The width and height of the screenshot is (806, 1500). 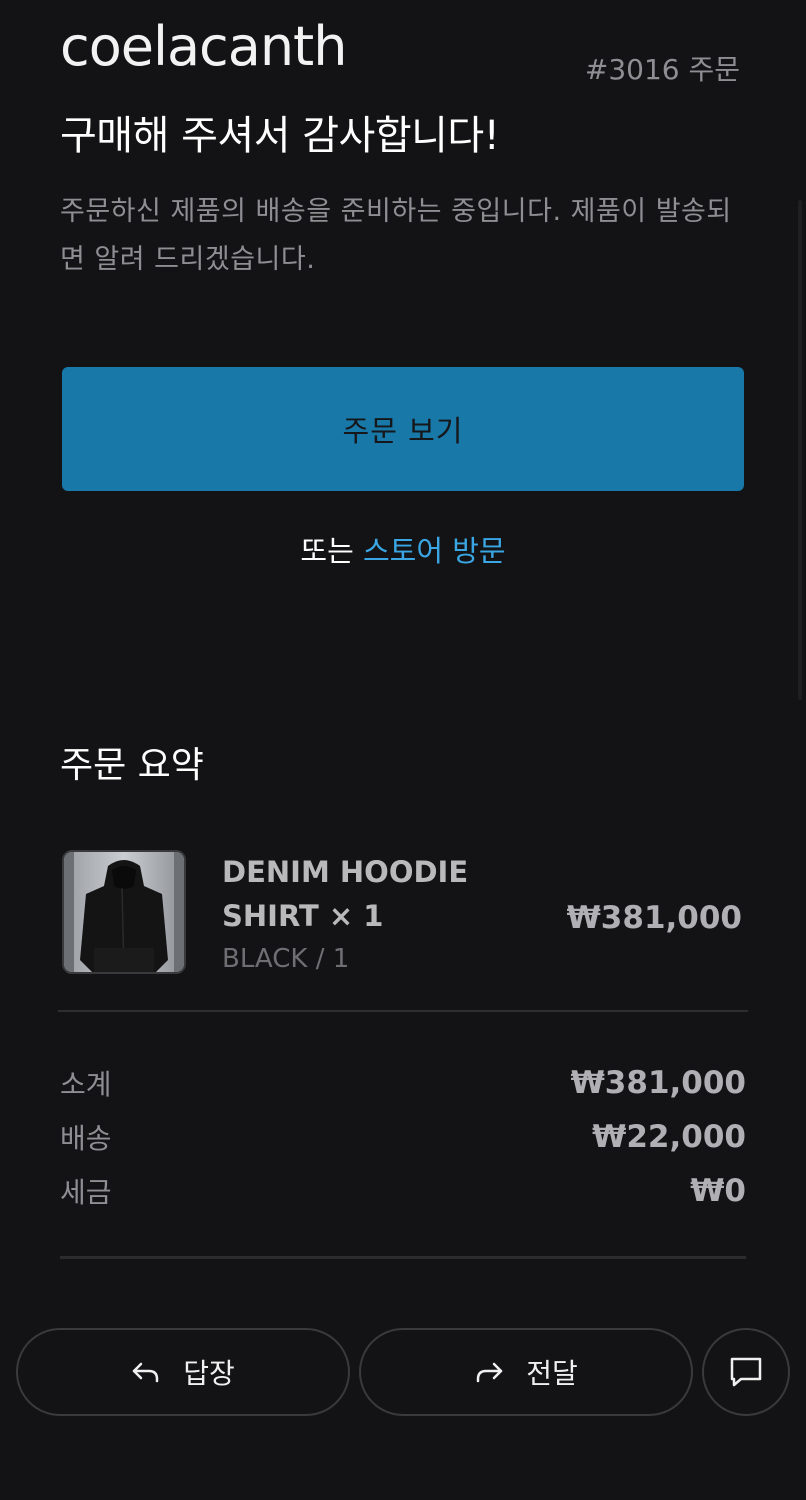 What do you see at coordinates (86, 1192) in the screenshot?
I see `tax-label: 세금` at bounding box center [86, 1192].